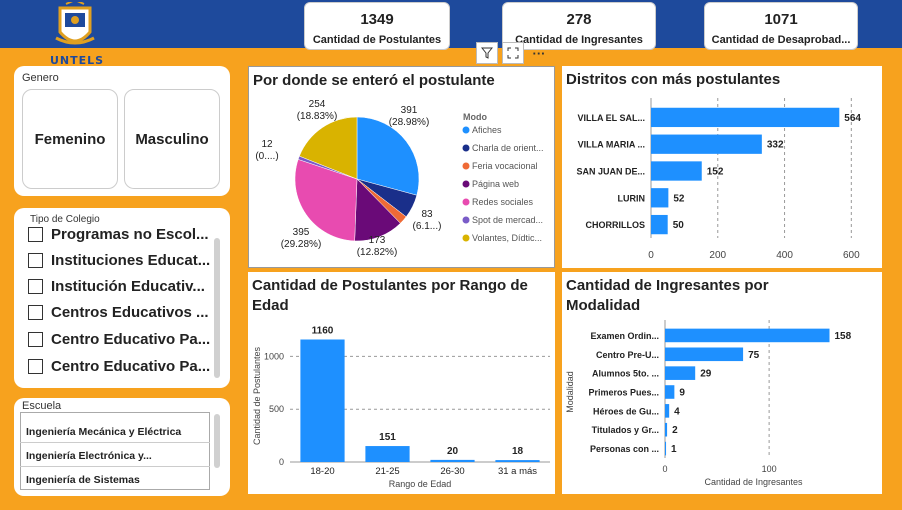 This screenshot has width=902, height=510. What do you see at coordinates (754, 355) in the screenshot?
I see `data-label: 75` at bounding box center [754, 355].